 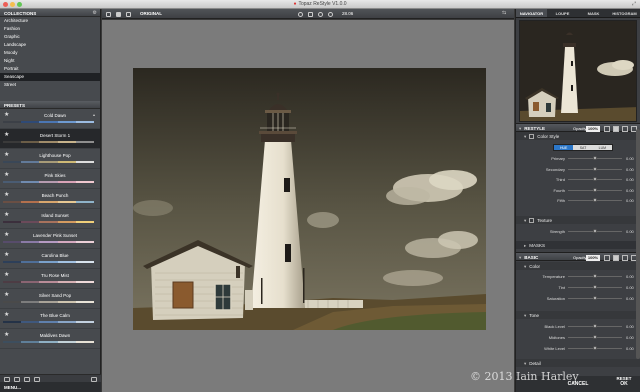 What do you see at coordinates (583, 147) in the screenshot?
I see `mode-sat-button: SAT` at bounding box center [583, 147].